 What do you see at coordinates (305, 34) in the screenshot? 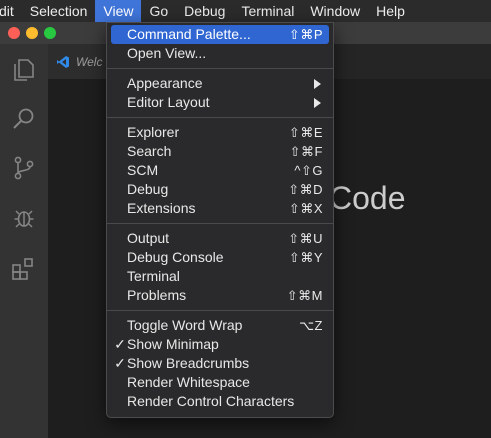
I see `menu-item-shortcut: ⇧⌘P` at bounding box center [305, 34].